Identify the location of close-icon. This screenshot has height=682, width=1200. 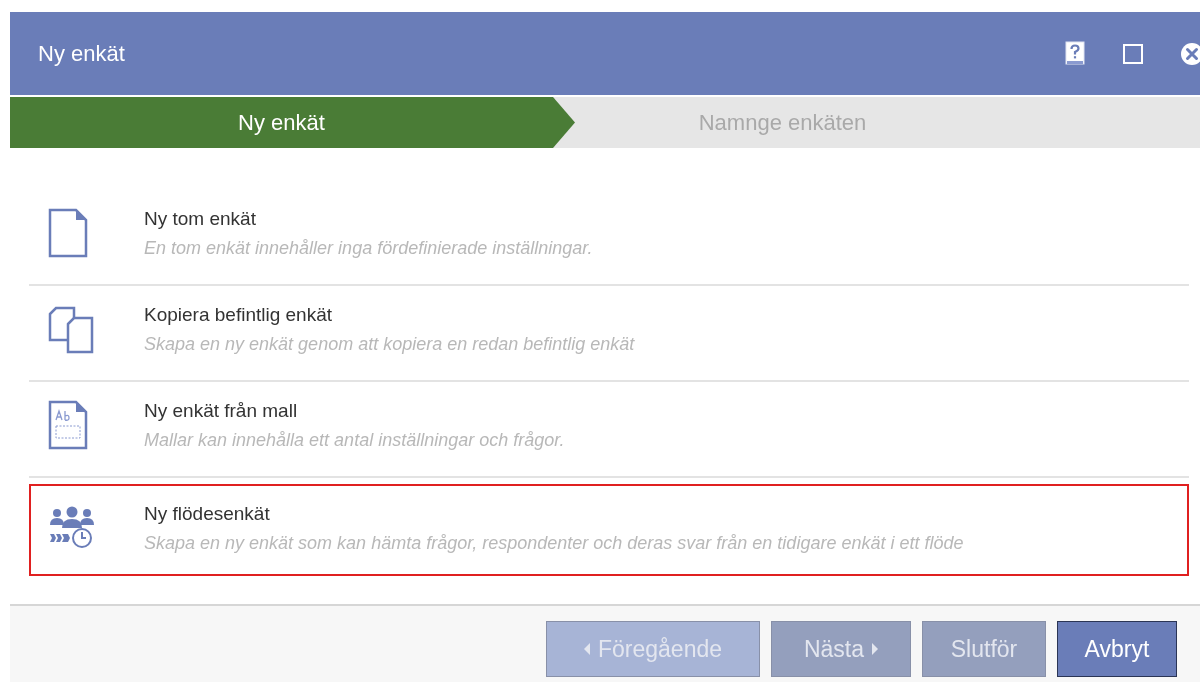
(1190, 53).